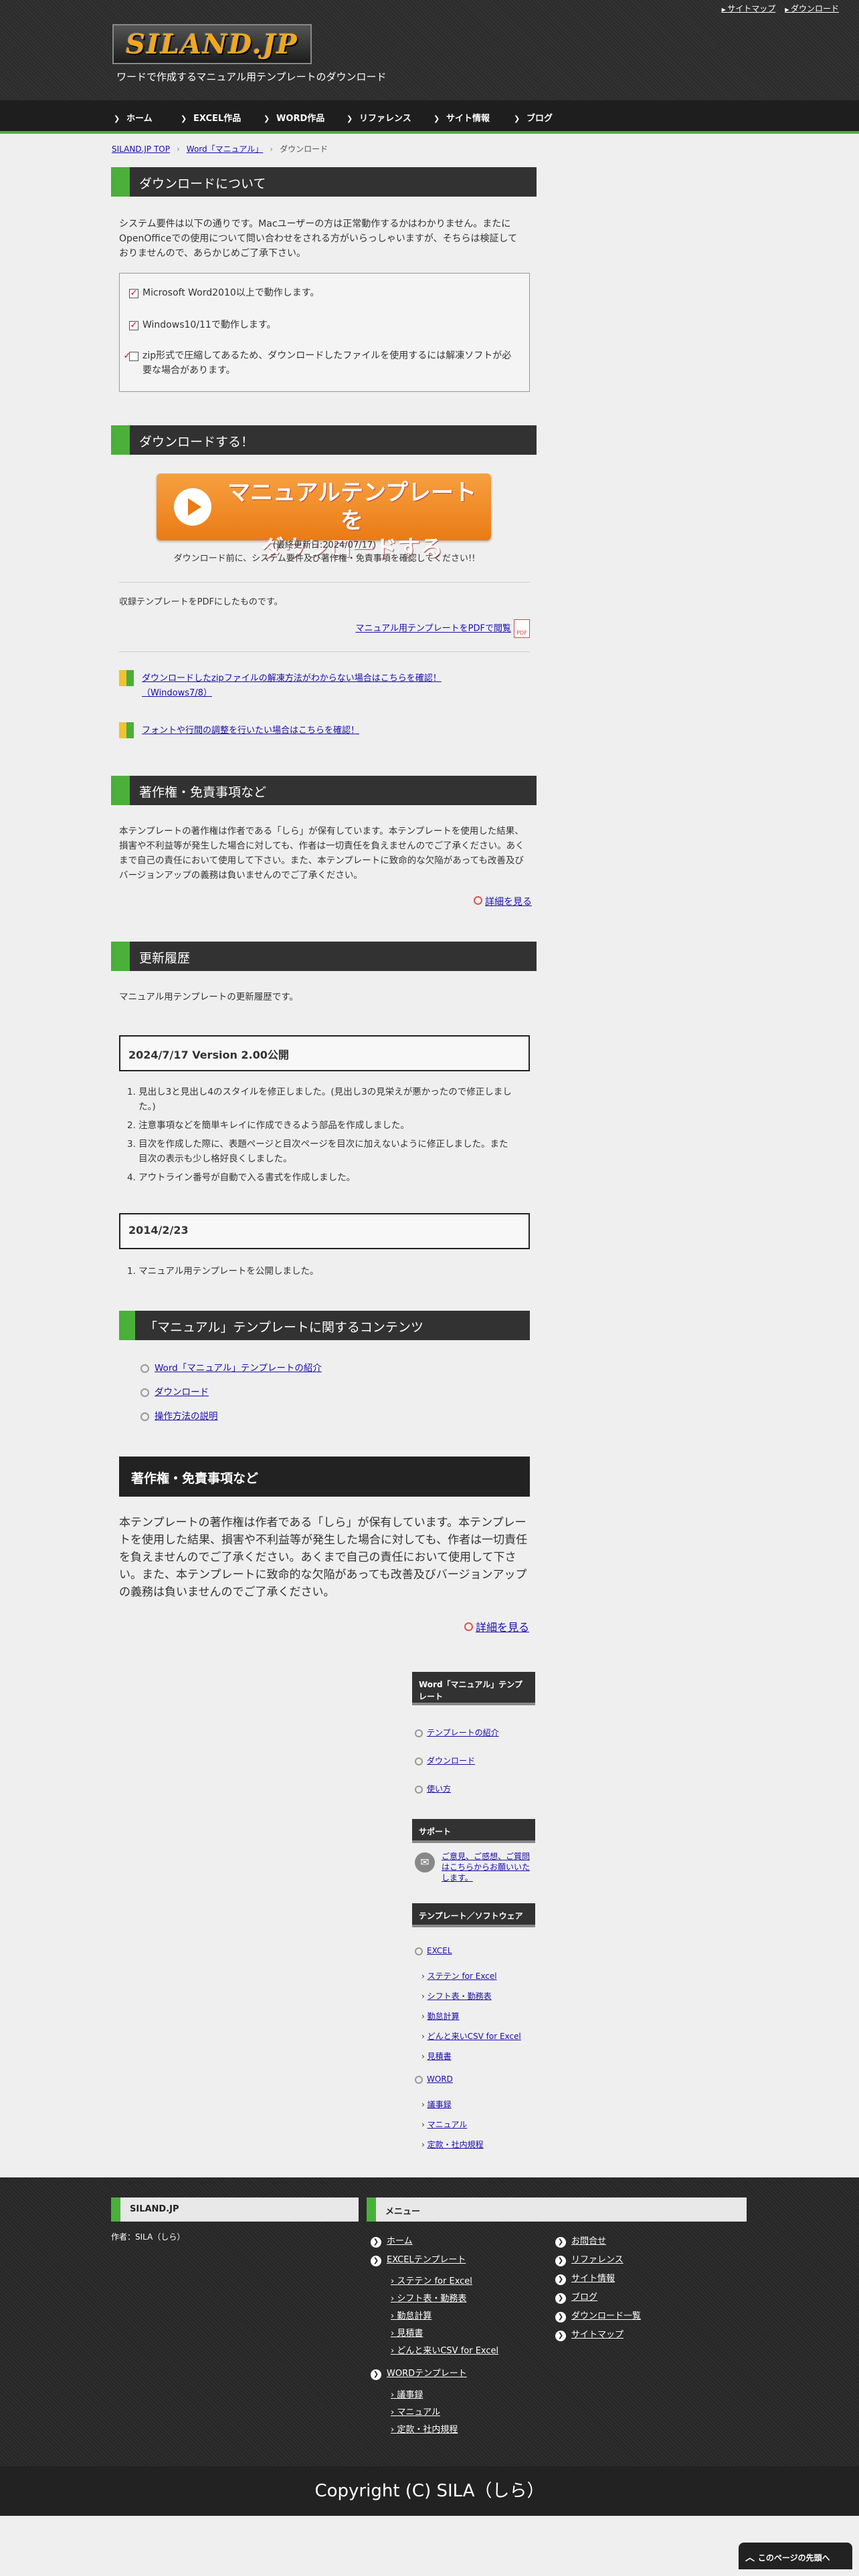  Describe the element at coordinates (429, 2491) in the screenshot. I see `copyright-bar: Copyright (C) SILA（しら）` at that location.